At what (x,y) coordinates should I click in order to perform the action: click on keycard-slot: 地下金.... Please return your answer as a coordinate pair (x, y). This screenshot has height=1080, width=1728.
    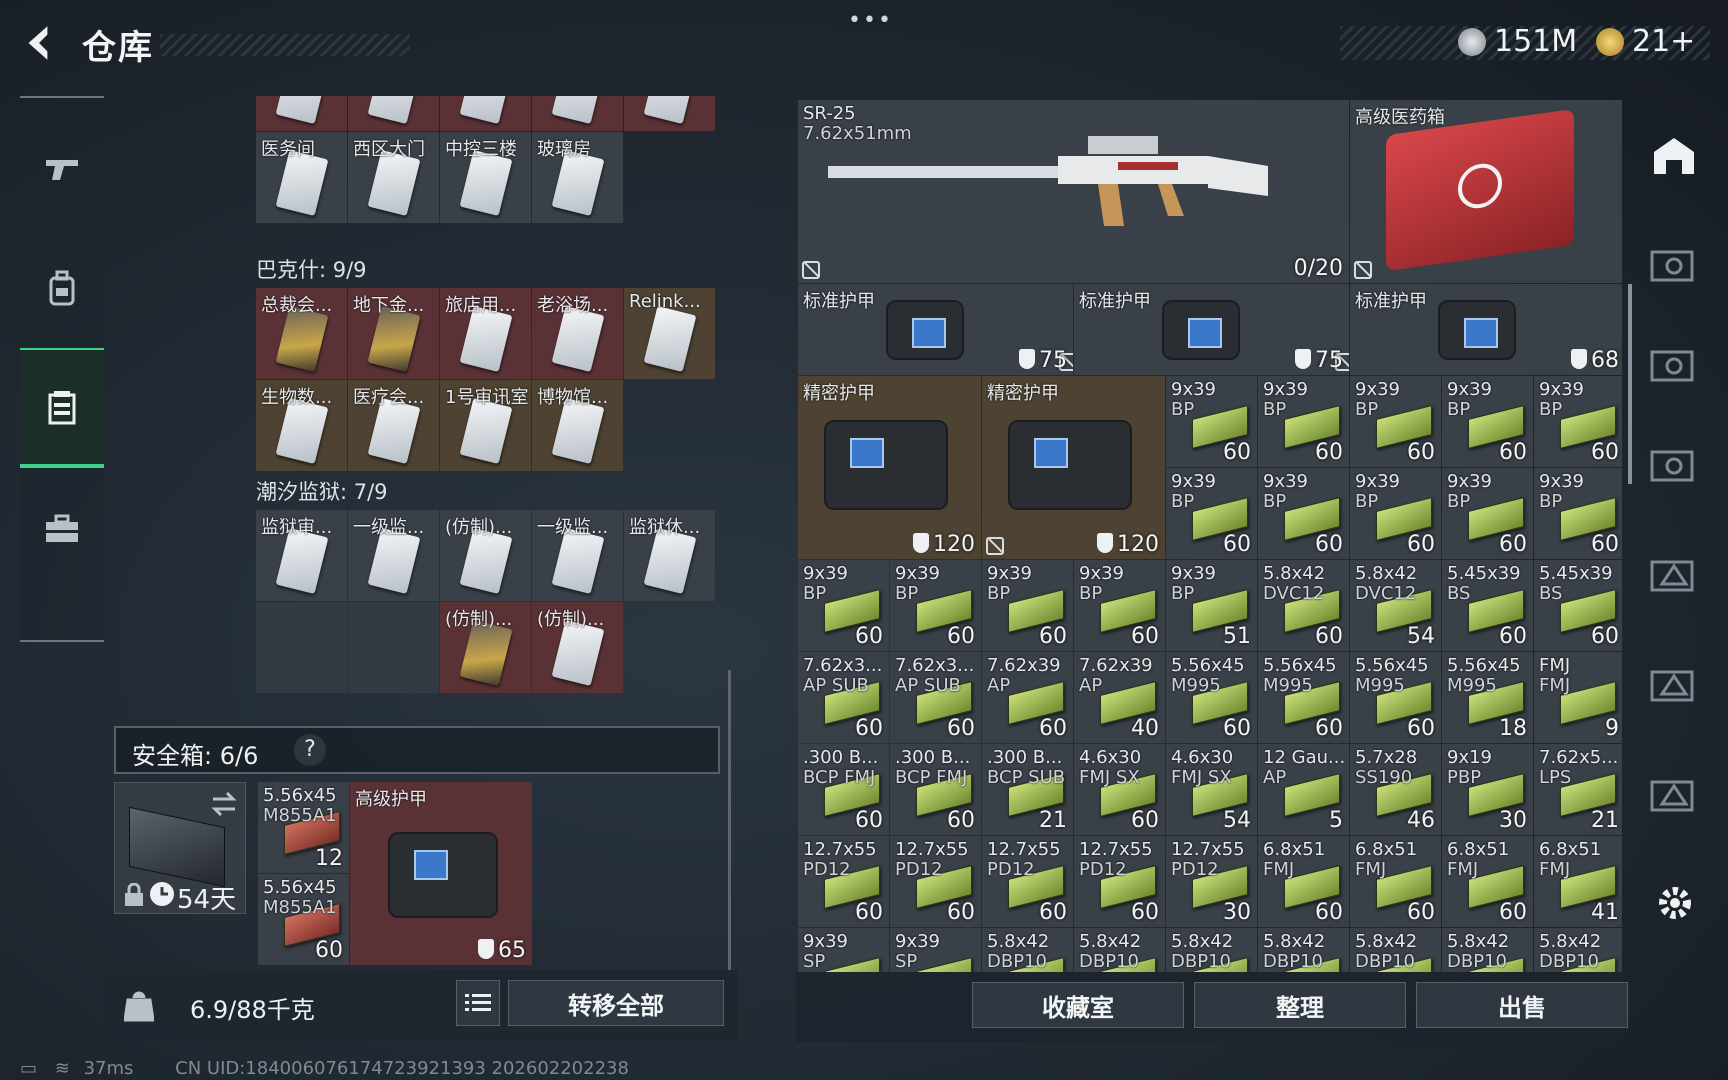
    Looking at the image, I should click on (393, 333).